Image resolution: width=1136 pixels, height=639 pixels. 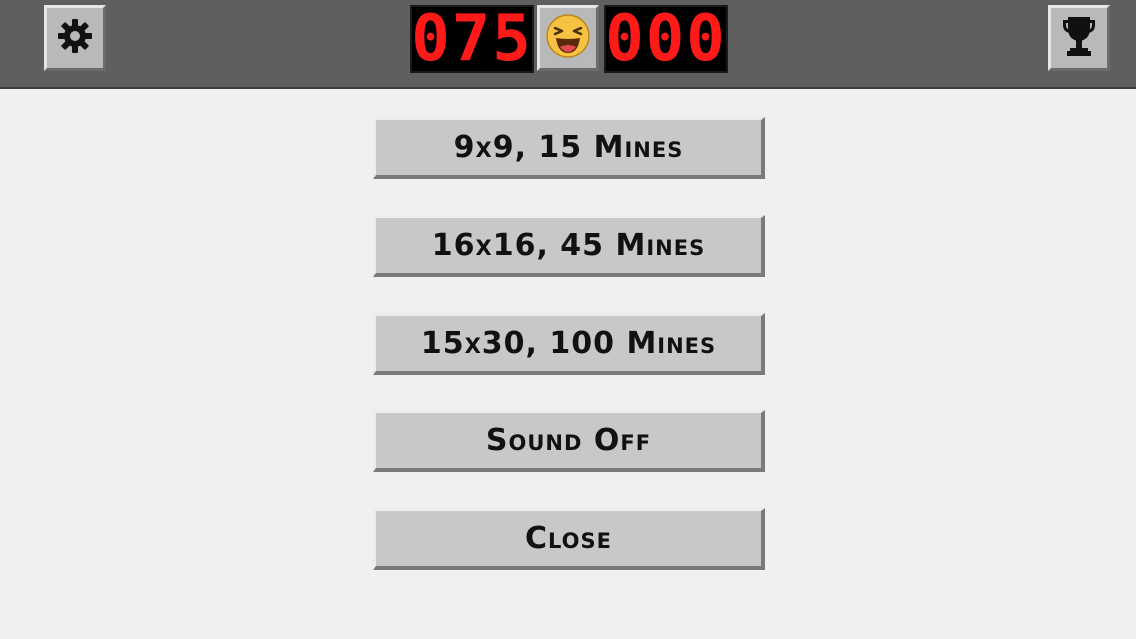 What do you see at coordinates (666, 39) in the screenshot?
I see `timer: 000` at bounding box center [666, 39].